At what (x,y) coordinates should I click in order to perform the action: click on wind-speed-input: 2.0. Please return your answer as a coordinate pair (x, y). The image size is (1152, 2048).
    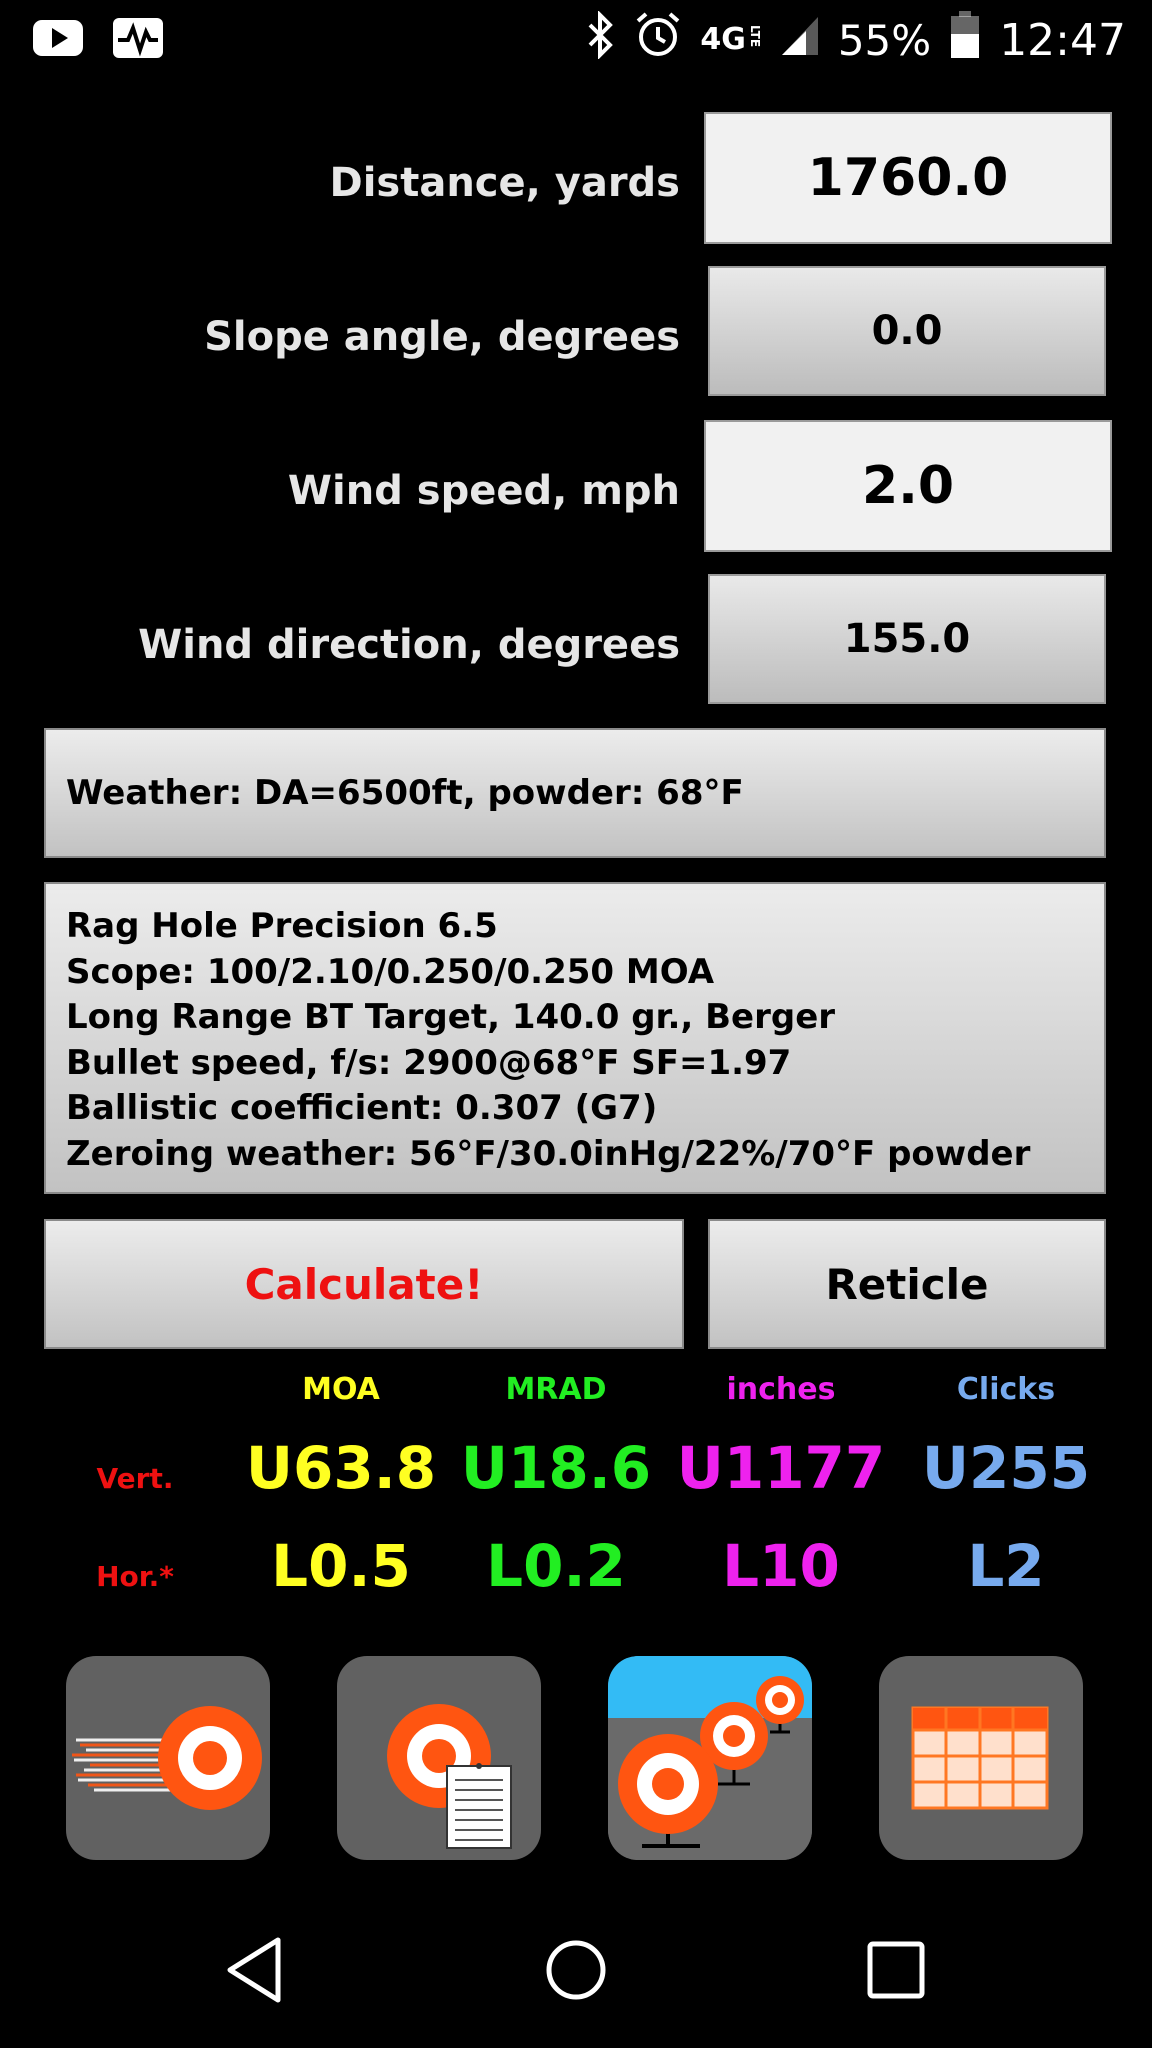
    Looking at the image, I should click on (908, 486).